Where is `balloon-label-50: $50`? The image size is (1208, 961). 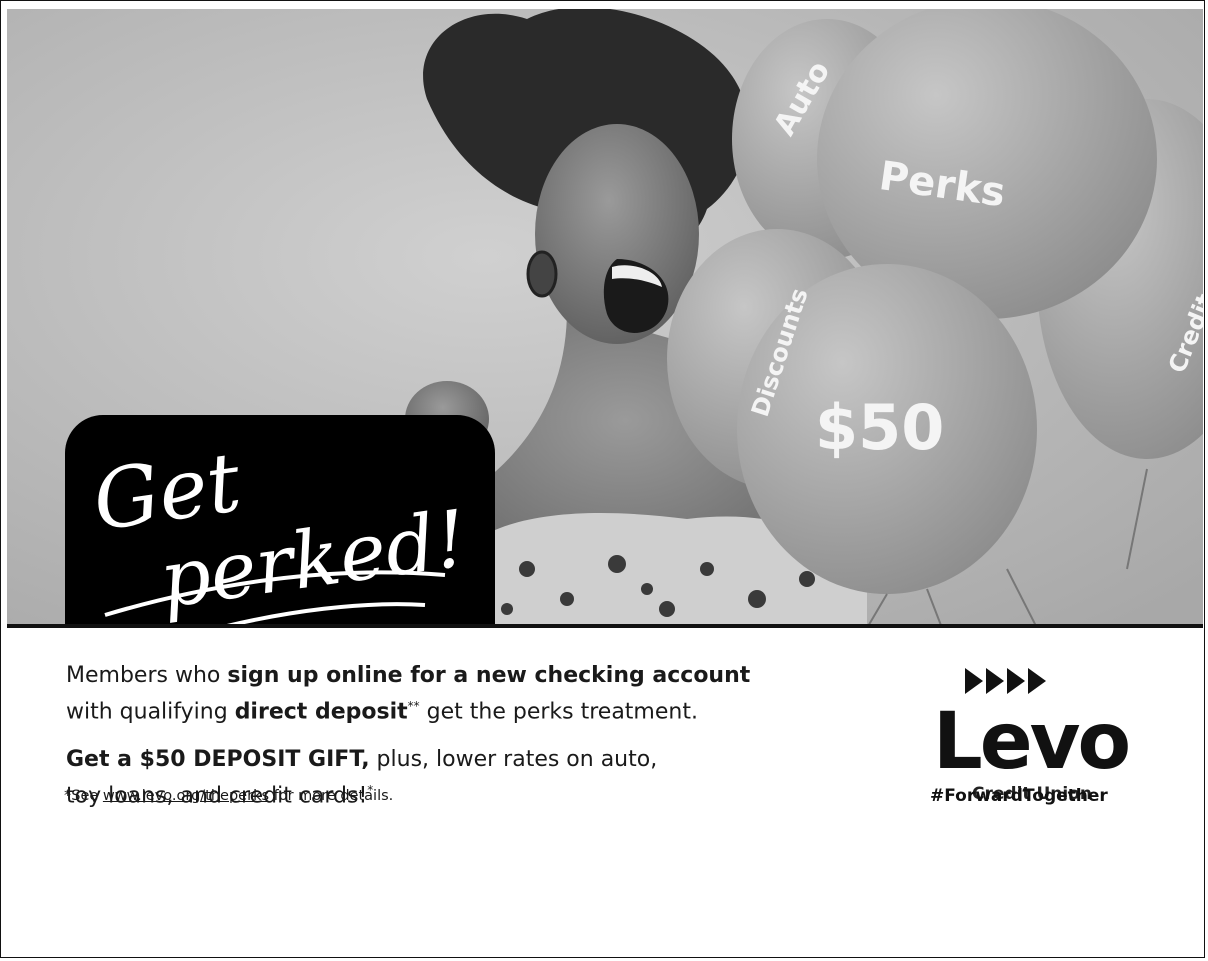 balloon-label-50: $50 is located at coordinates (879, 427).